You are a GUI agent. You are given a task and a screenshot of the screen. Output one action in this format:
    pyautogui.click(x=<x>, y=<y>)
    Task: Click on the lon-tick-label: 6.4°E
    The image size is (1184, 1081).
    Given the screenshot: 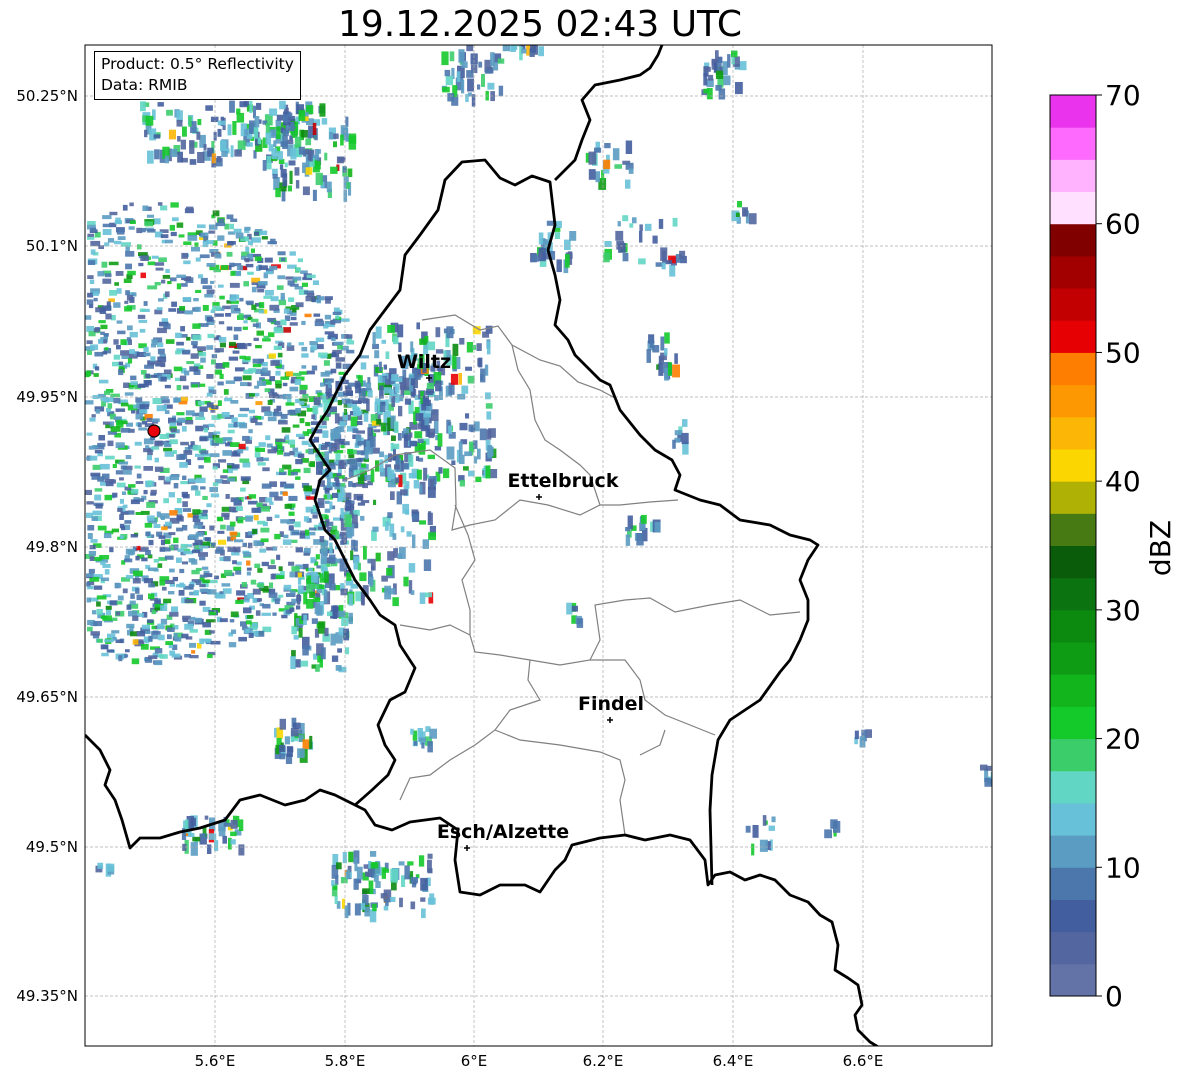 What is the action you would take?
    pyautogui.click(x=733, y=1061)
    